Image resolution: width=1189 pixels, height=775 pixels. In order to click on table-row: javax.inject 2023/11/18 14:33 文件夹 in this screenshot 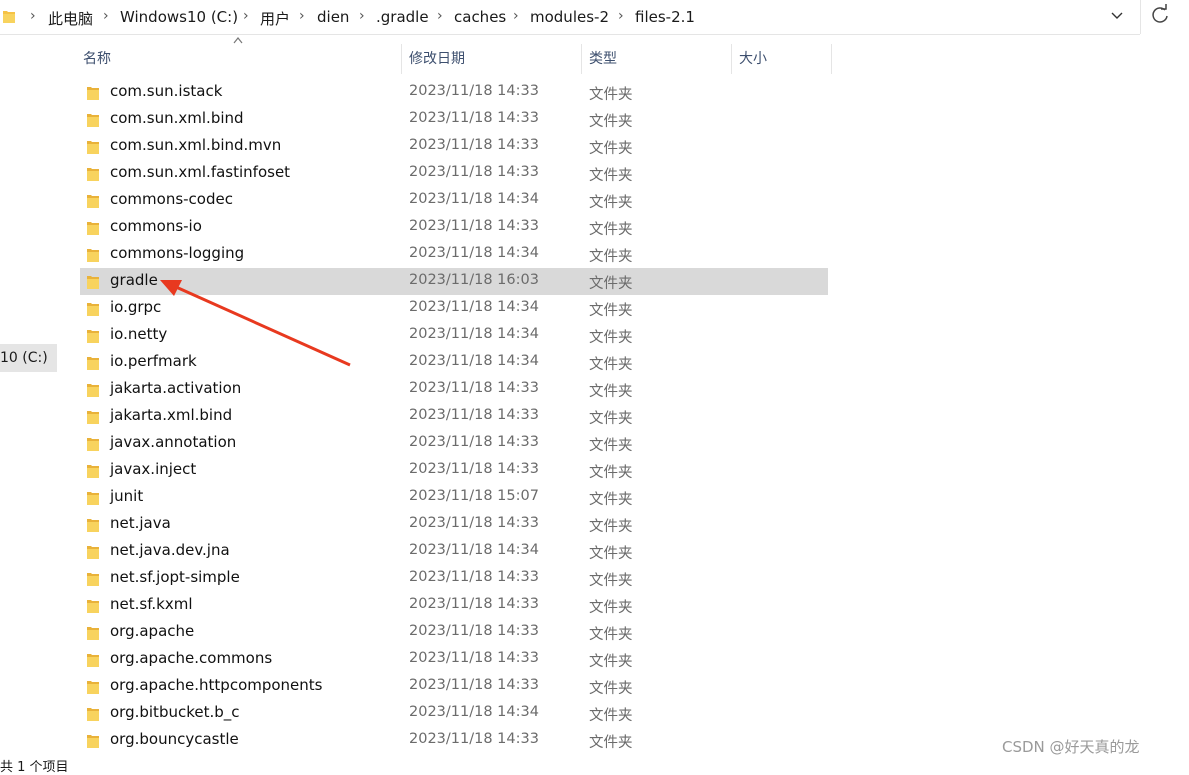, I will do `click(454, 470)`.